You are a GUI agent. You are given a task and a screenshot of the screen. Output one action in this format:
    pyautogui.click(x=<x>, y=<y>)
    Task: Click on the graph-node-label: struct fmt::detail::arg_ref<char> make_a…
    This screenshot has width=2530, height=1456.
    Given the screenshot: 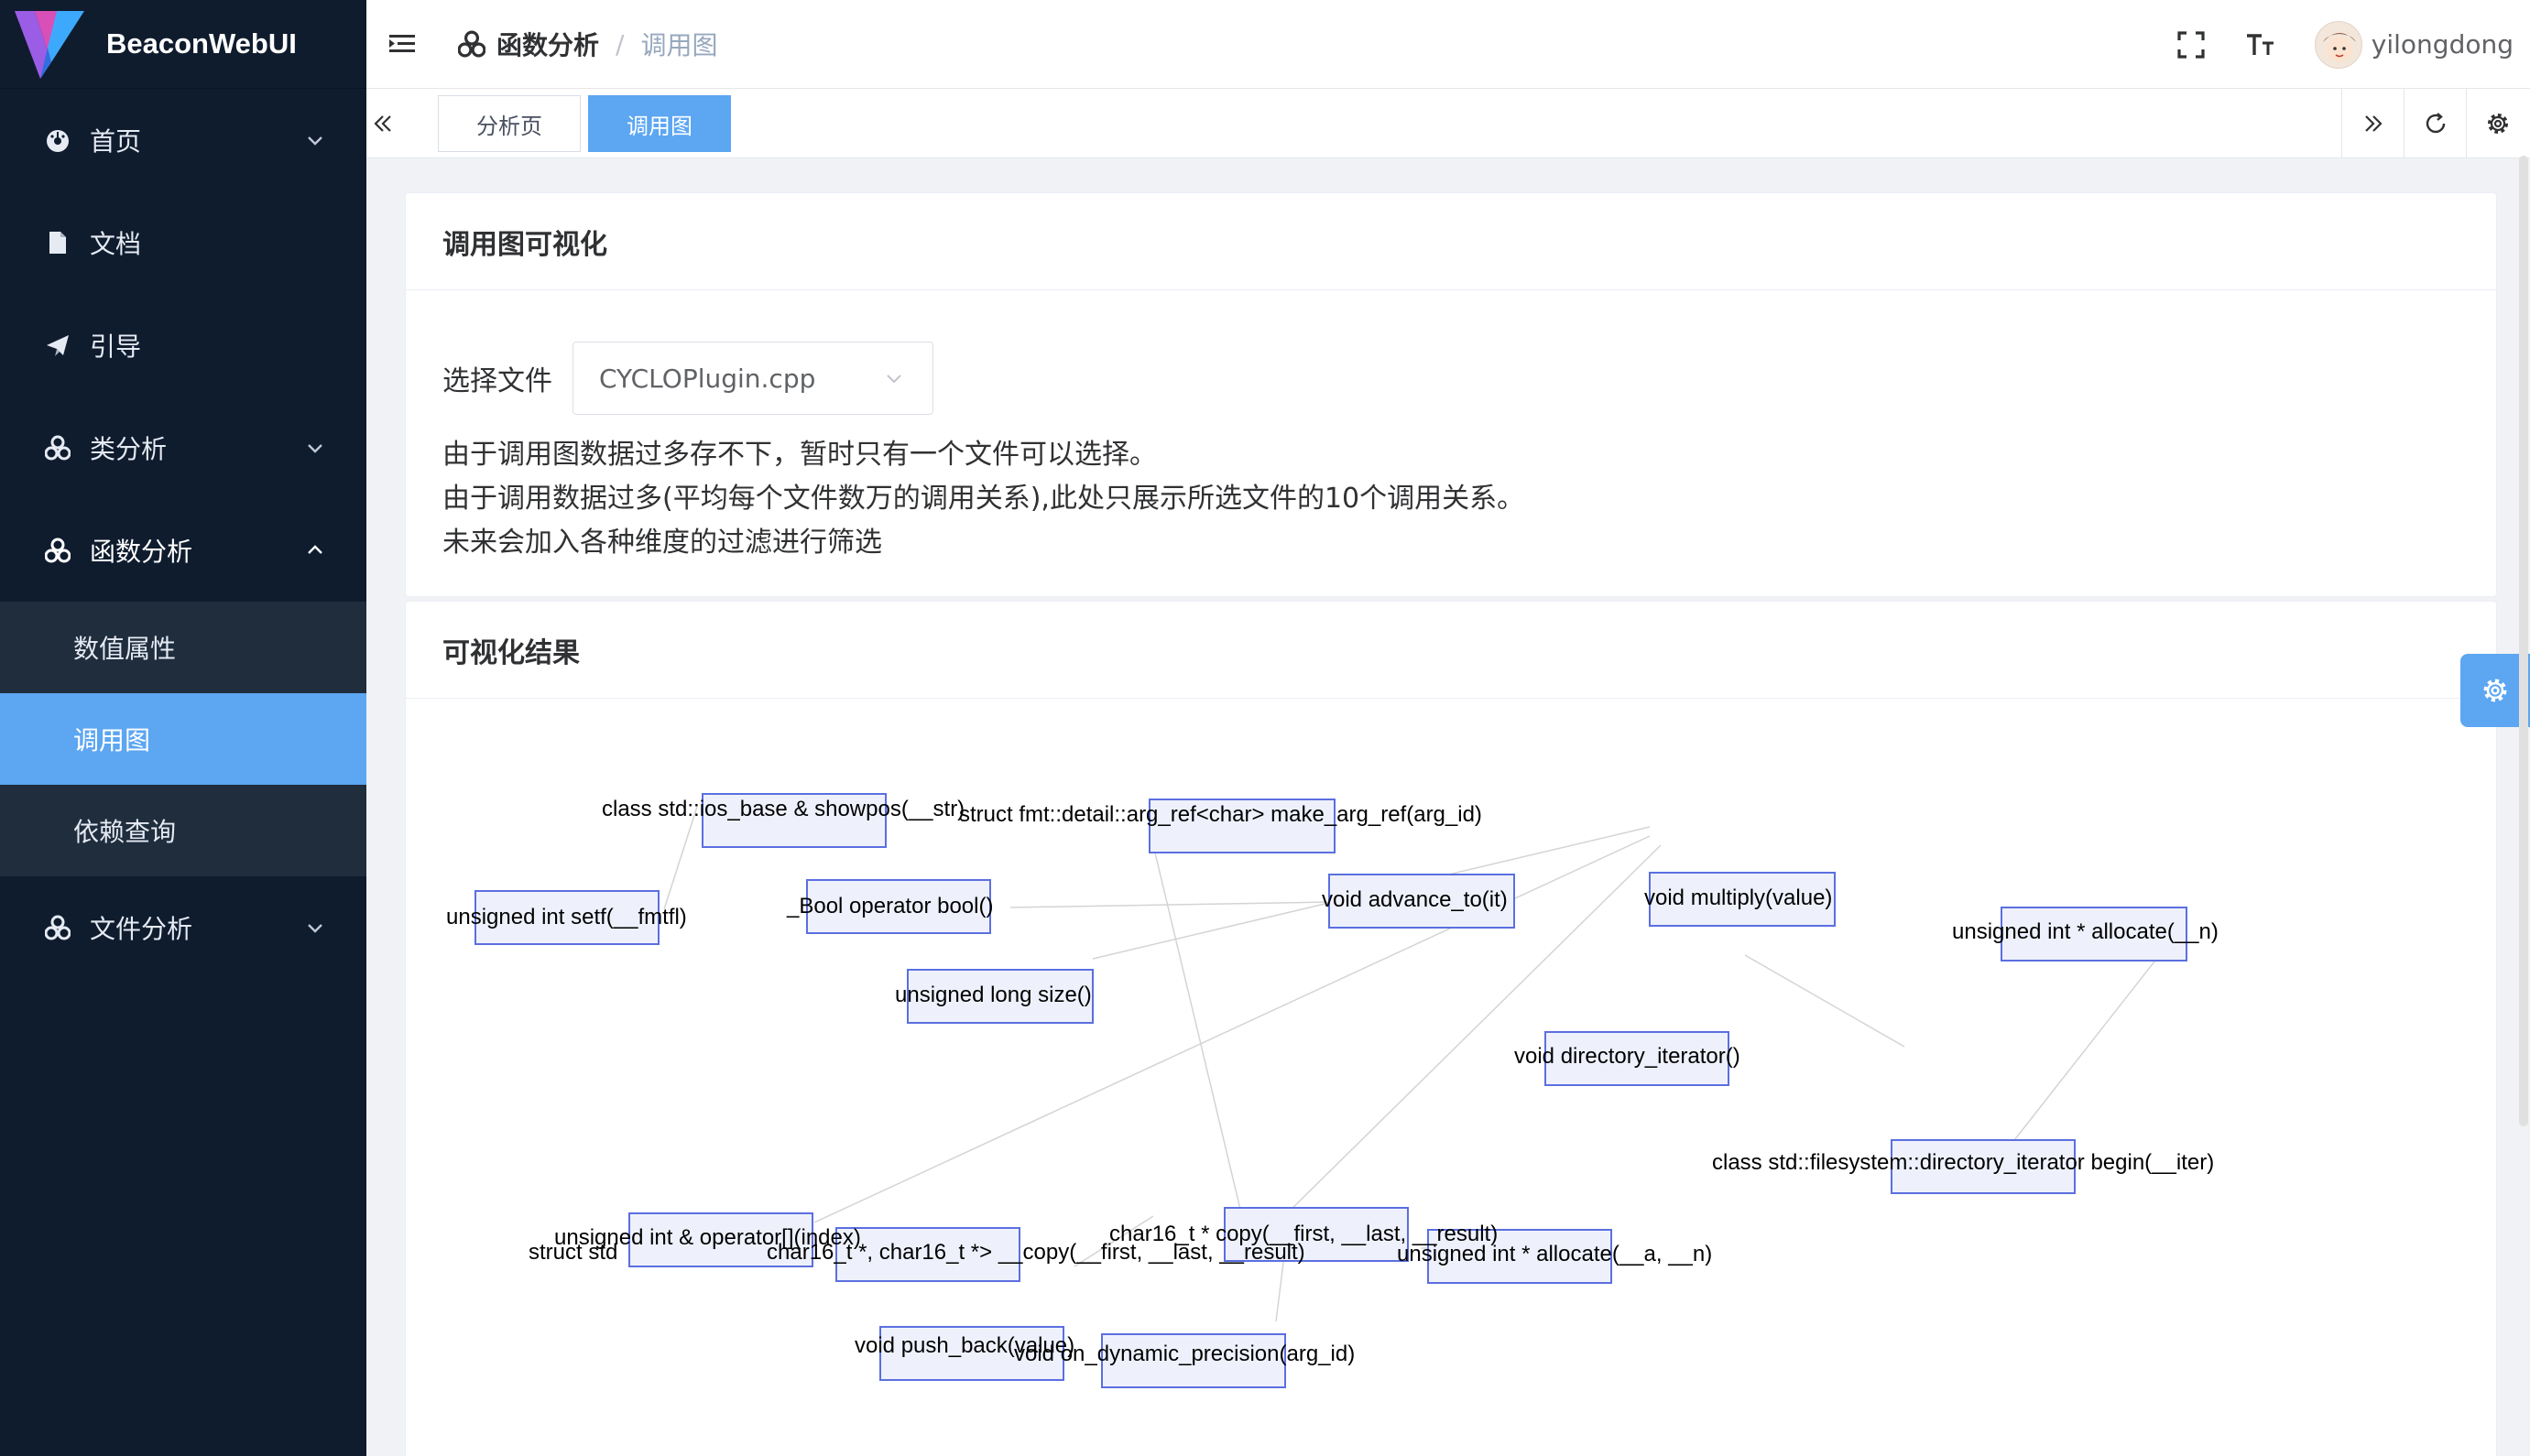 What is the action you would take?
    pyautogui.click(x=1220, y=814)
    